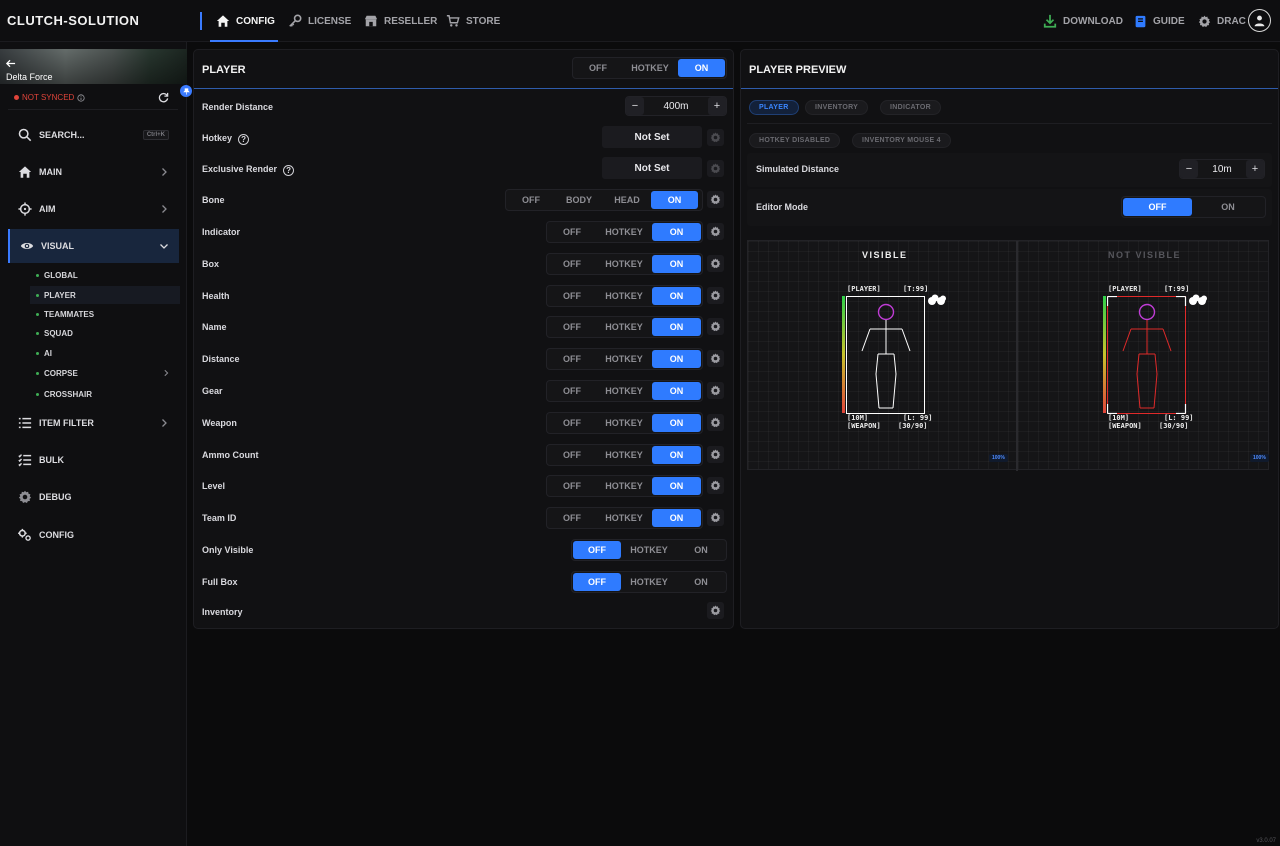  I want to click on weapon-settings-button, so click(715, 422).